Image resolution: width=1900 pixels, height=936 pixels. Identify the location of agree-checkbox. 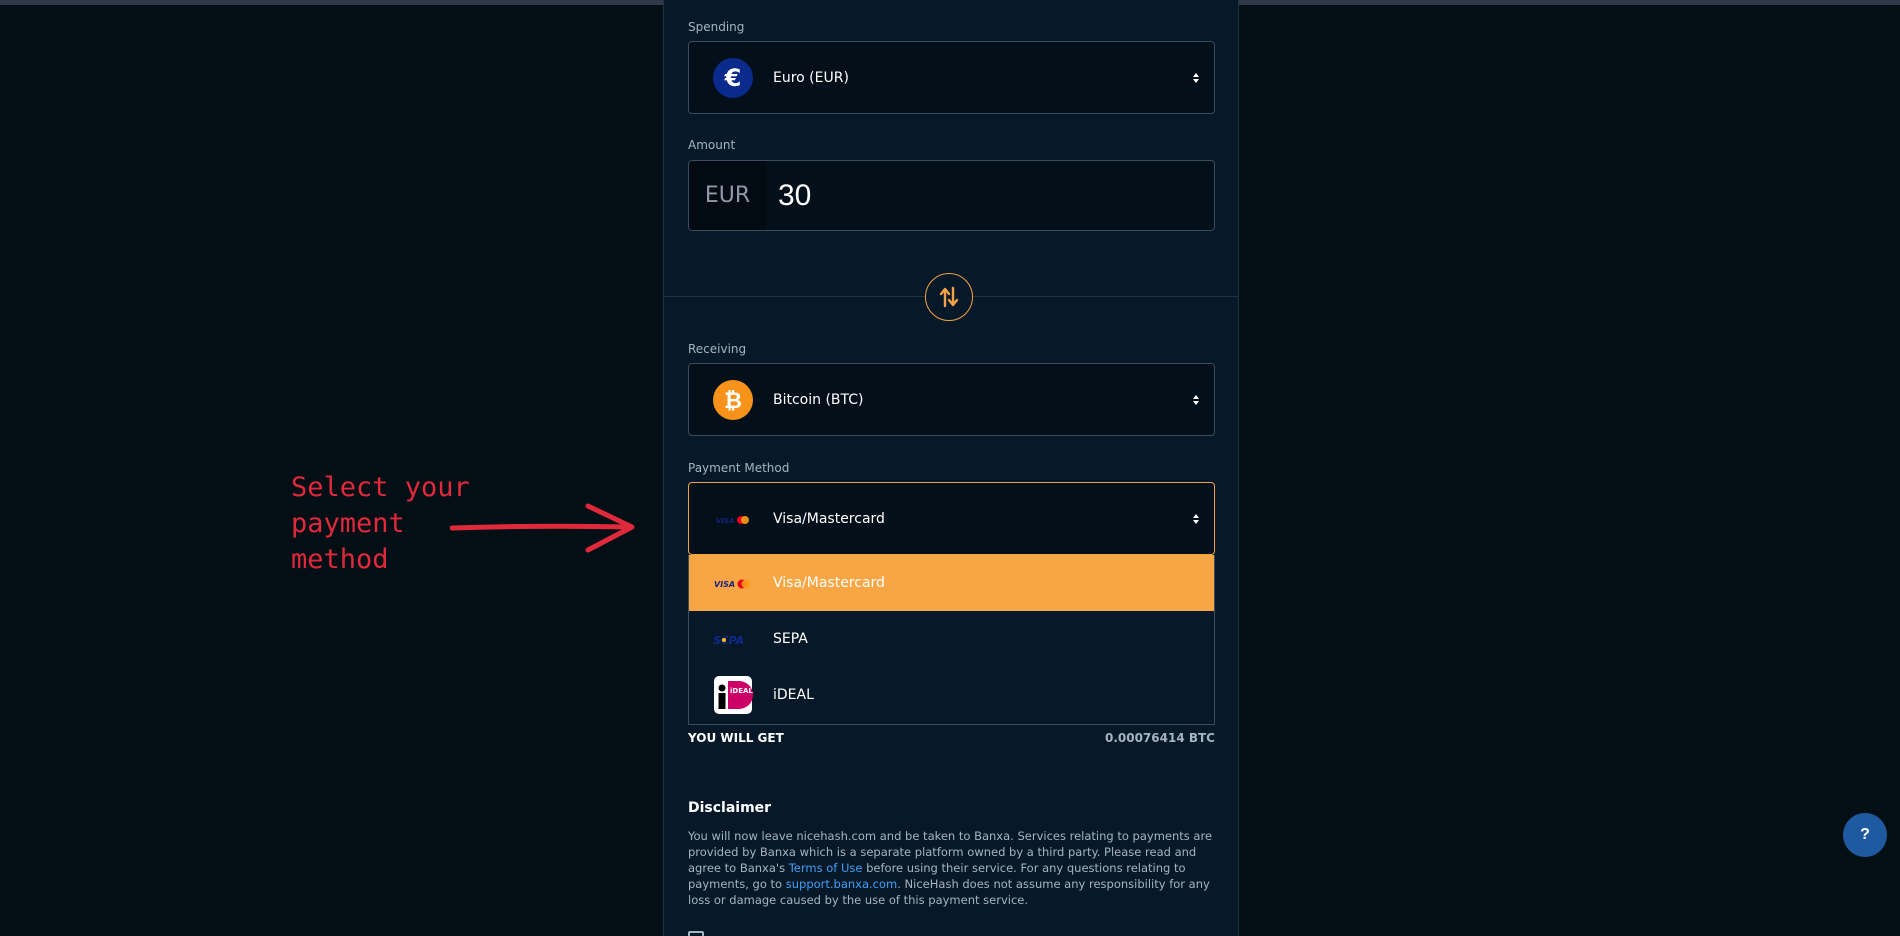
(696, 933).